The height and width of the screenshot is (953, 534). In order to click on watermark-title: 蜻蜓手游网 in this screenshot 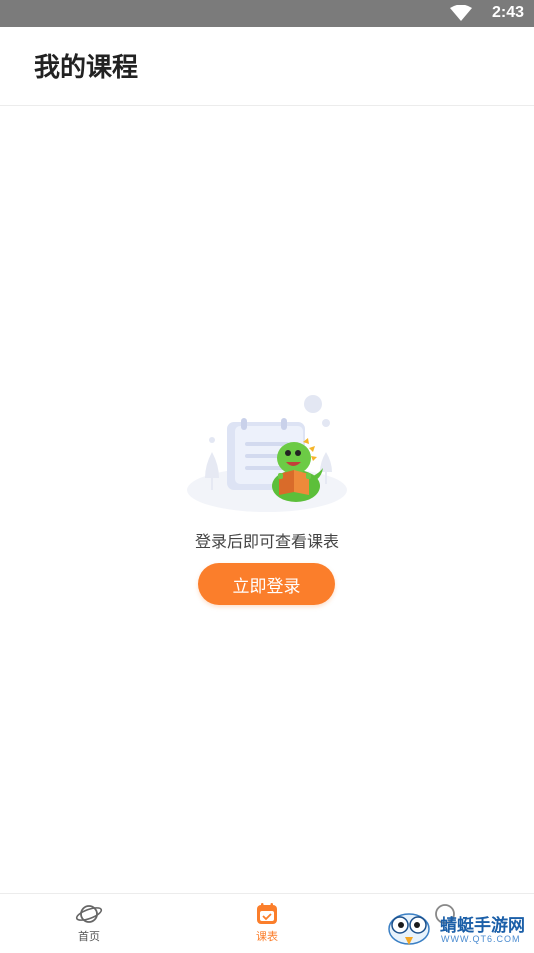, I will do `click(482, 926)`.